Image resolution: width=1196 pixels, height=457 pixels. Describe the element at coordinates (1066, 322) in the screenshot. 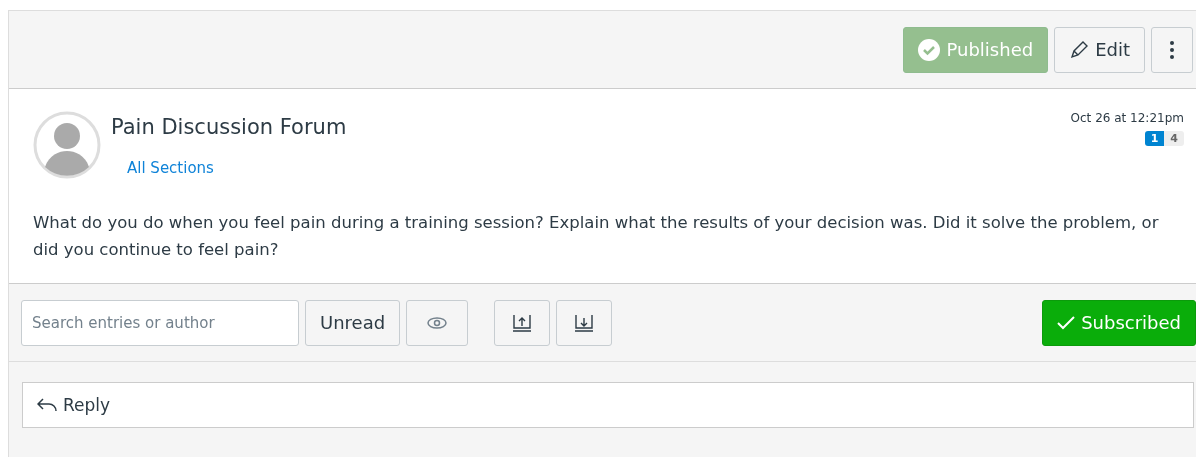

I see `check-icon` at that location.